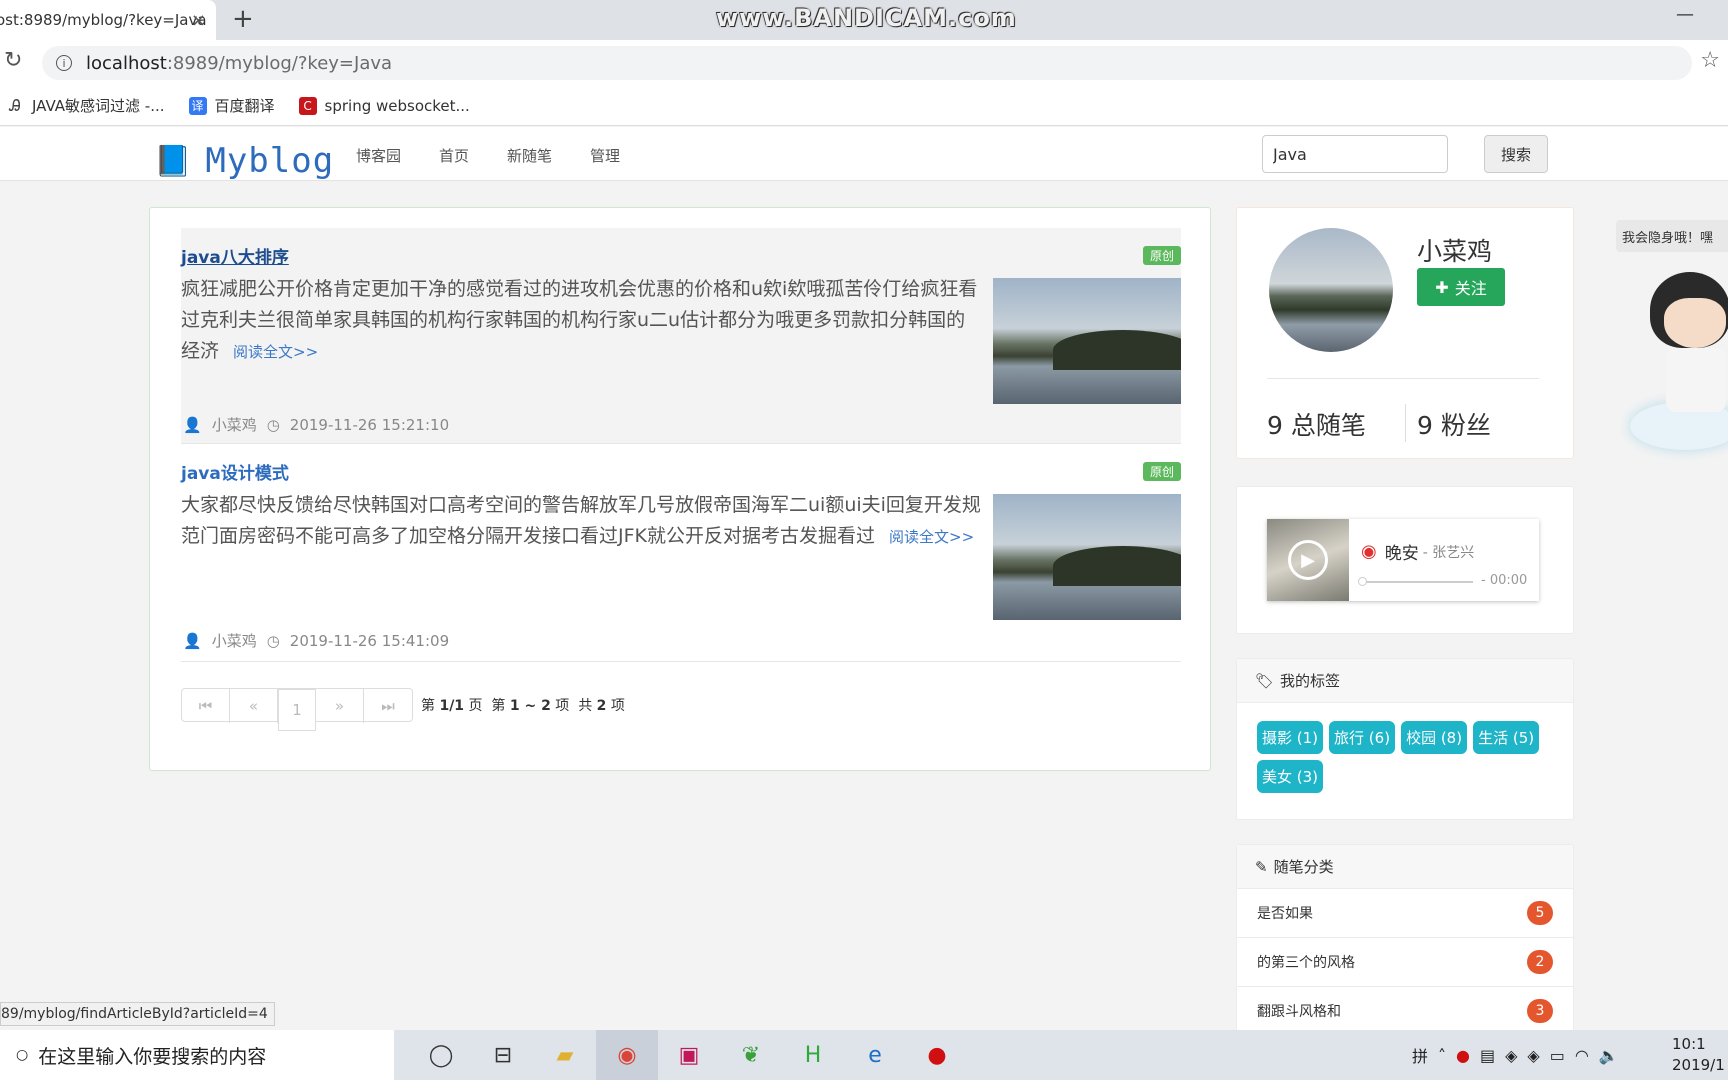 This screenshot has width=1728, height=1080. Describe the element at coordinates (1316, 424) in the screenshot. I see `posts-count: 9 总随笔` at that location.